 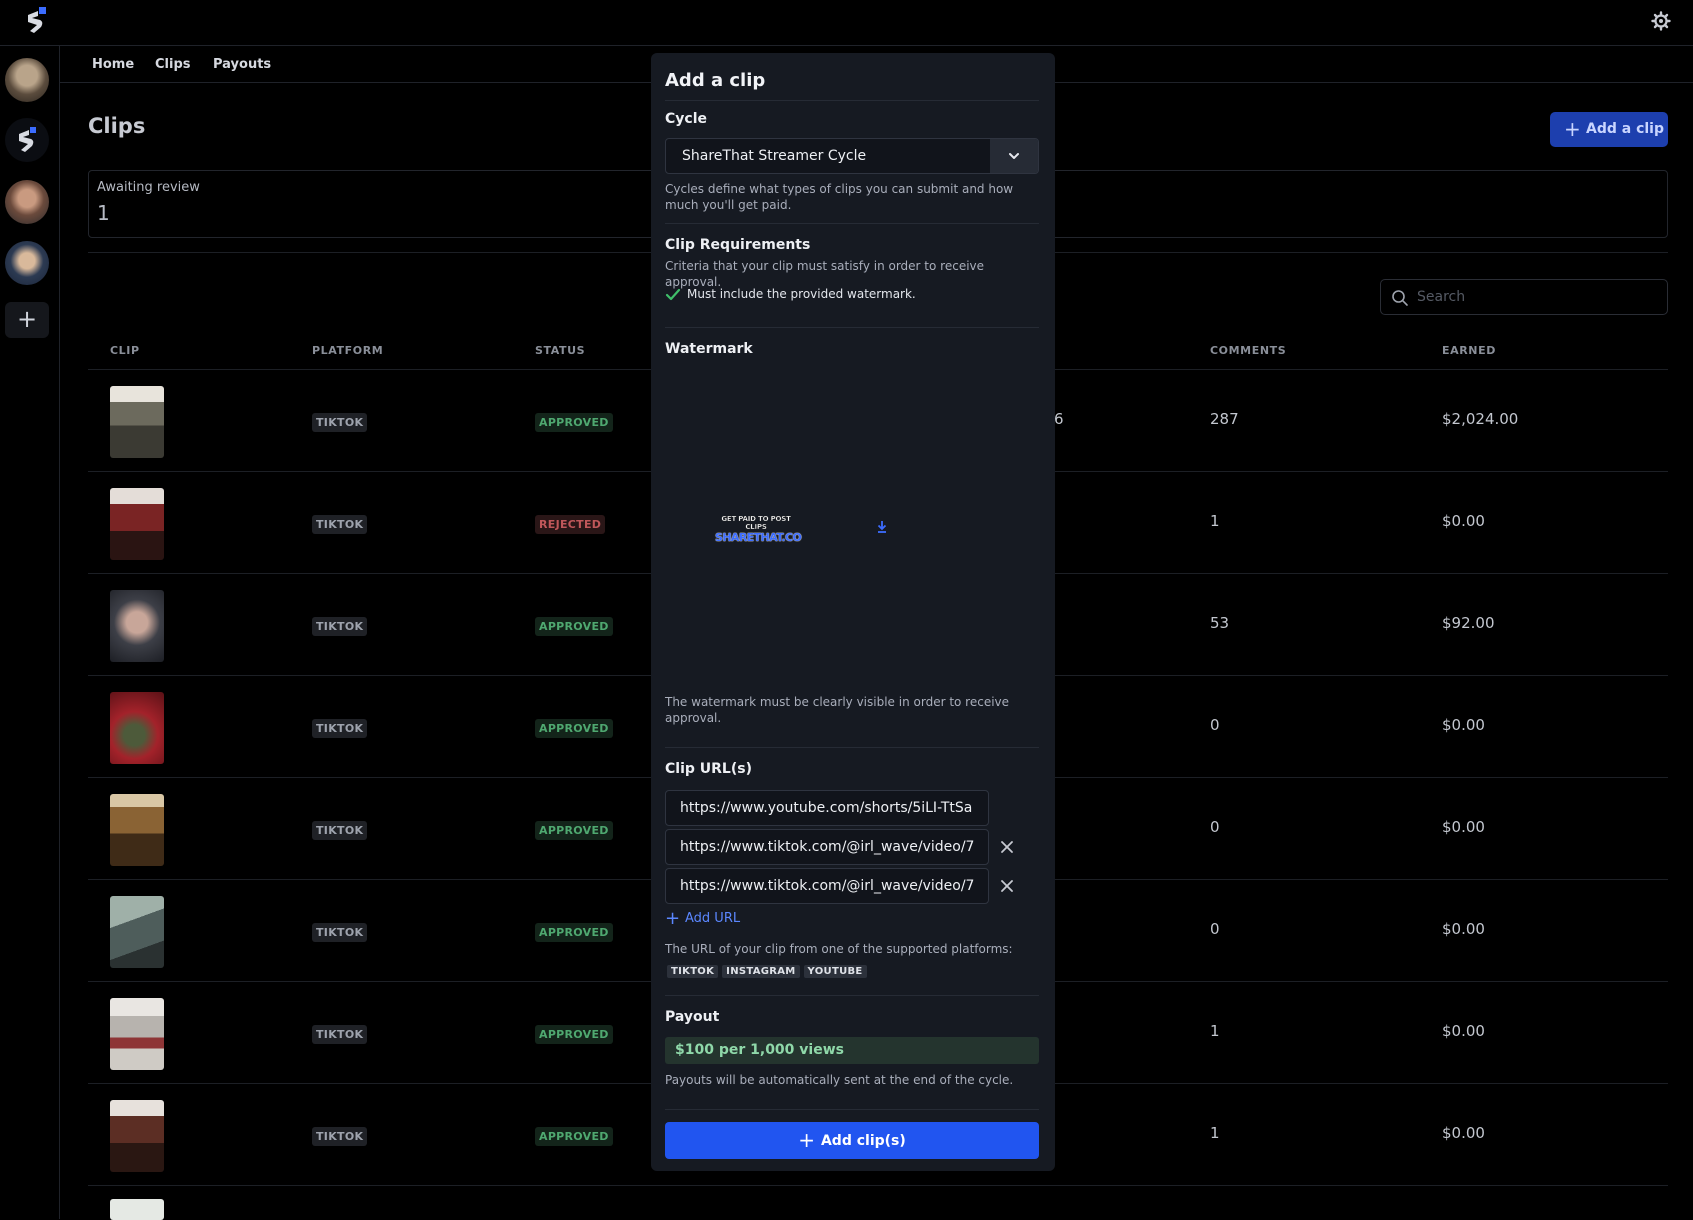 What do you see at coordinates (774, 156) in the screenshot?
I see `cycle-select-value: ShareThat Streamer Cycle` at bounding box center [774, 156].